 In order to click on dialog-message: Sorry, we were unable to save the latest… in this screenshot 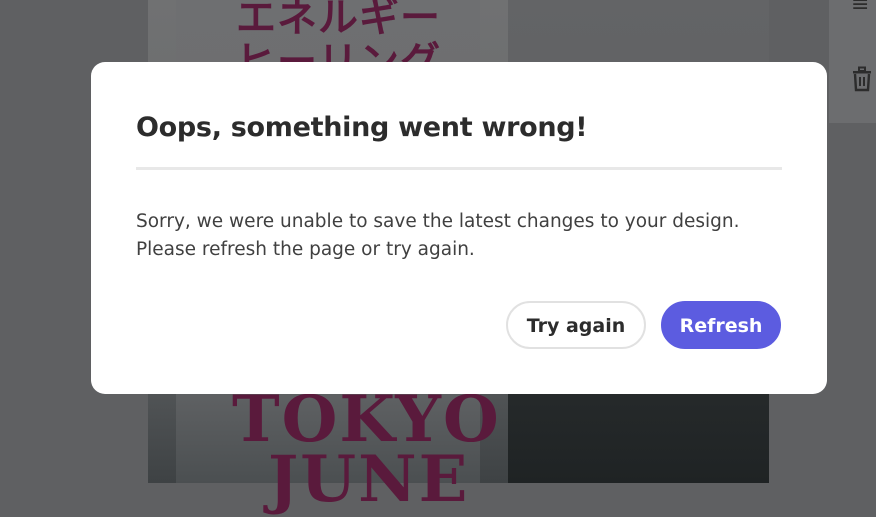, I will do `click(438, 235)`.